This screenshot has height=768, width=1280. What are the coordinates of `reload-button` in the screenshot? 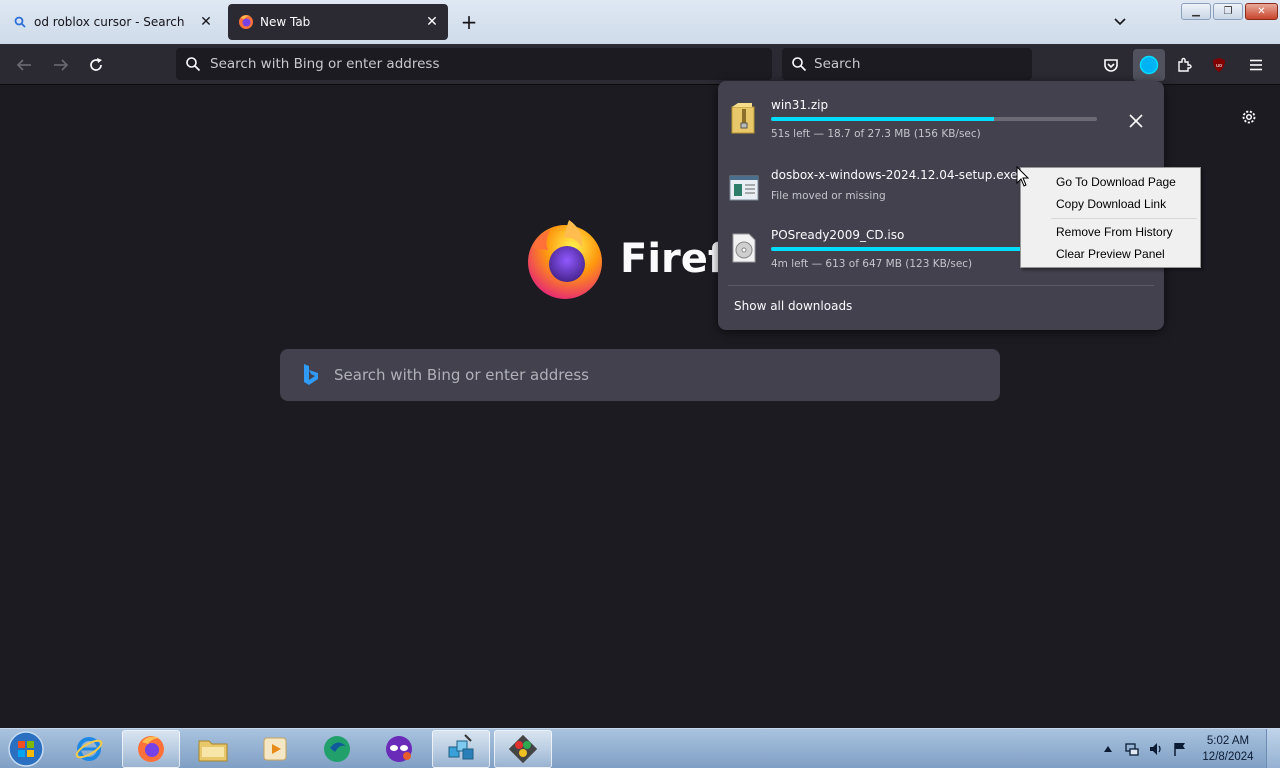 It's located at (96, 65).